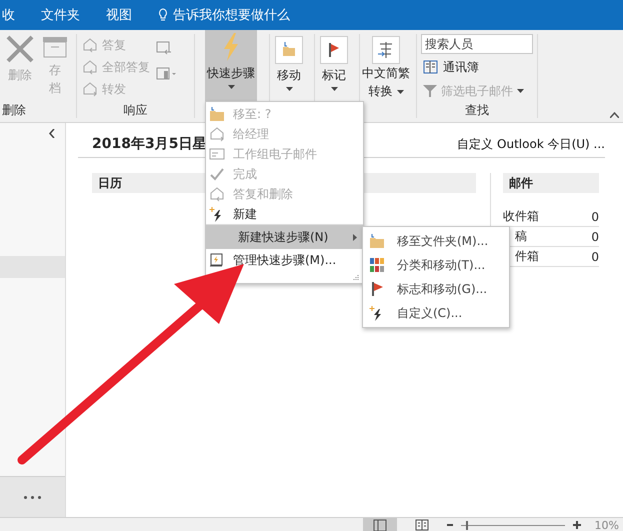 Image resolution: width=623 pixels, height=531 pixels. What do you see at coordinates (379, 524) in the screenshot?
I see `normal-view-icon` at bounding box center [379, 524].